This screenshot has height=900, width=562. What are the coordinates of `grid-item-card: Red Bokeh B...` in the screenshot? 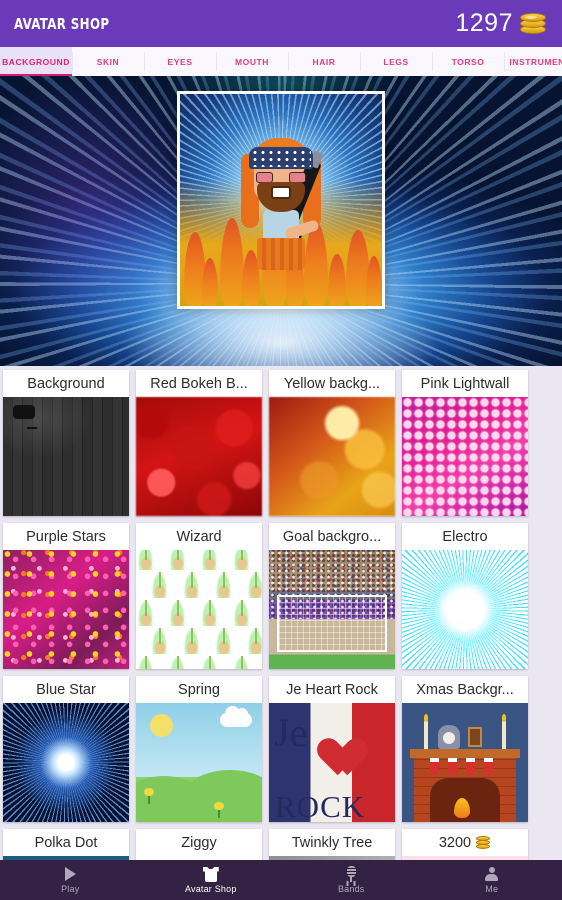 It's located at (199, 443).